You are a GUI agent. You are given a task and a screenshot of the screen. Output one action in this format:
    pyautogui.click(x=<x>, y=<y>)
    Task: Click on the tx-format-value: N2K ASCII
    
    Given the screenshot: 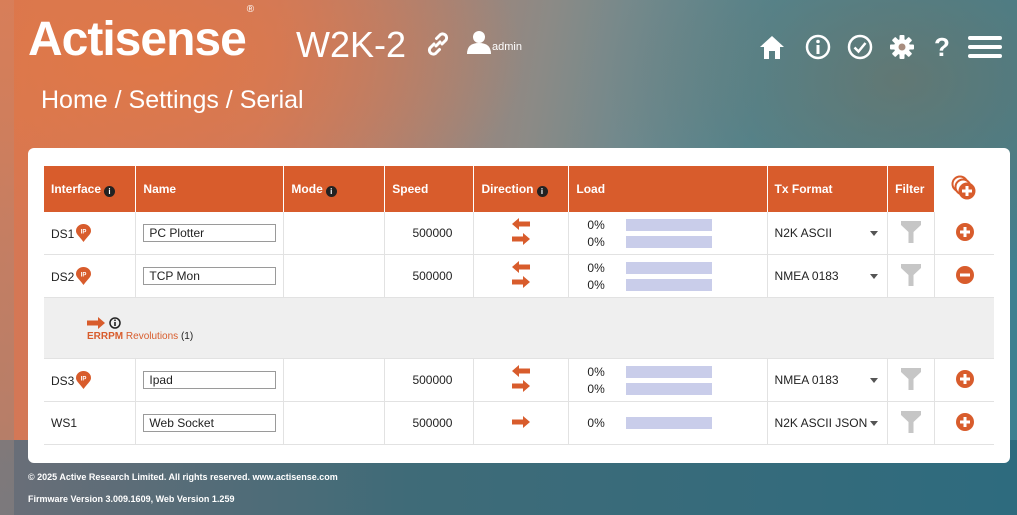 What is the action you would take?
    pyautogui.click(x=803, y=233)
    